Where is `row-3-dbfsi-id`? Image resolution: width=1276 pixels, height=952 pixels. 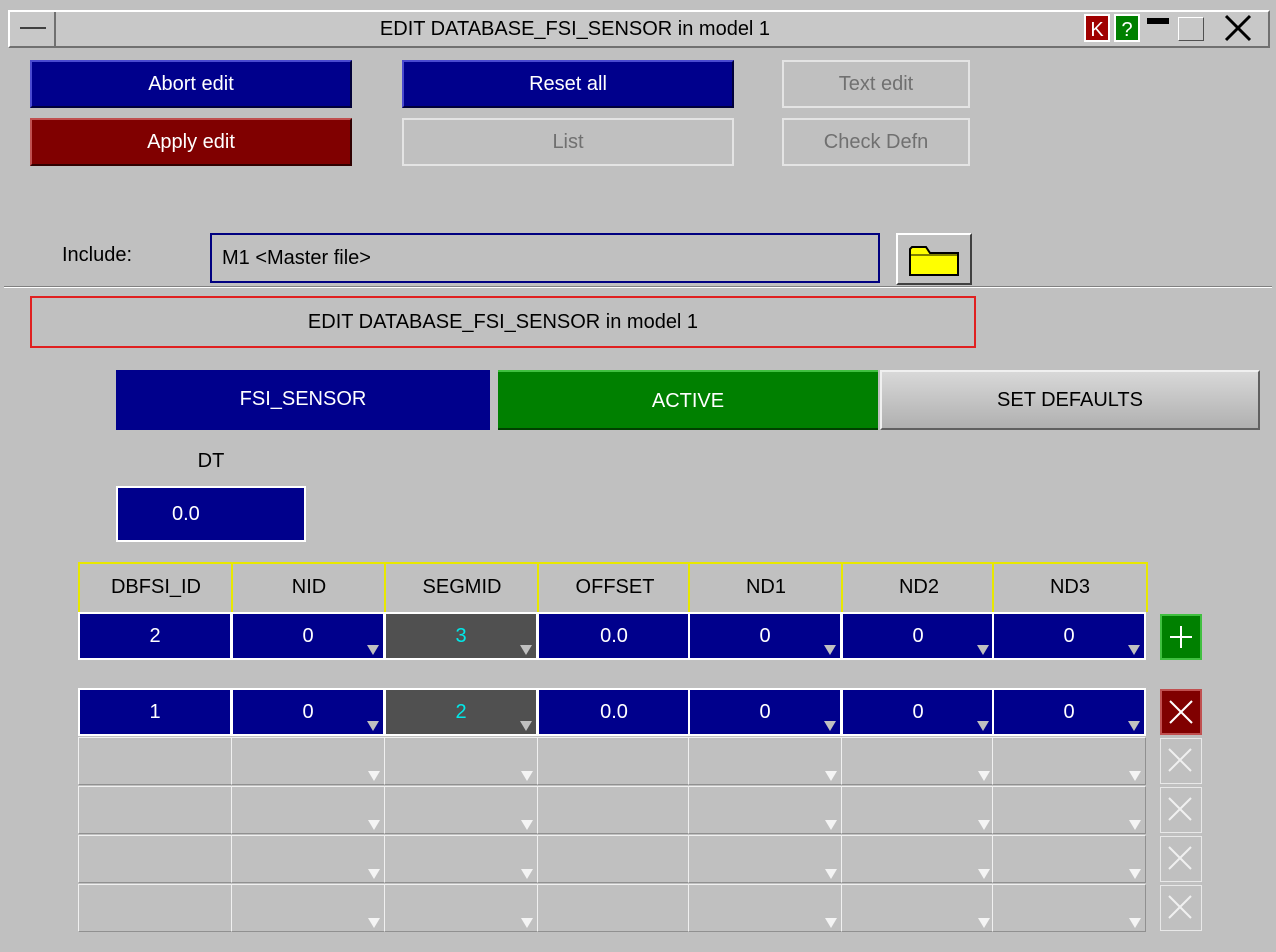
row-3-dbfsi-id is located at coordinates (155, 810).